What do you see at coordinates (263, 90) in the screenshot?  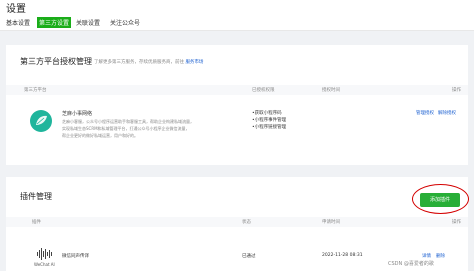 I see `auth-col-permissions: 已授权权限` at bounding box center [263, 90].